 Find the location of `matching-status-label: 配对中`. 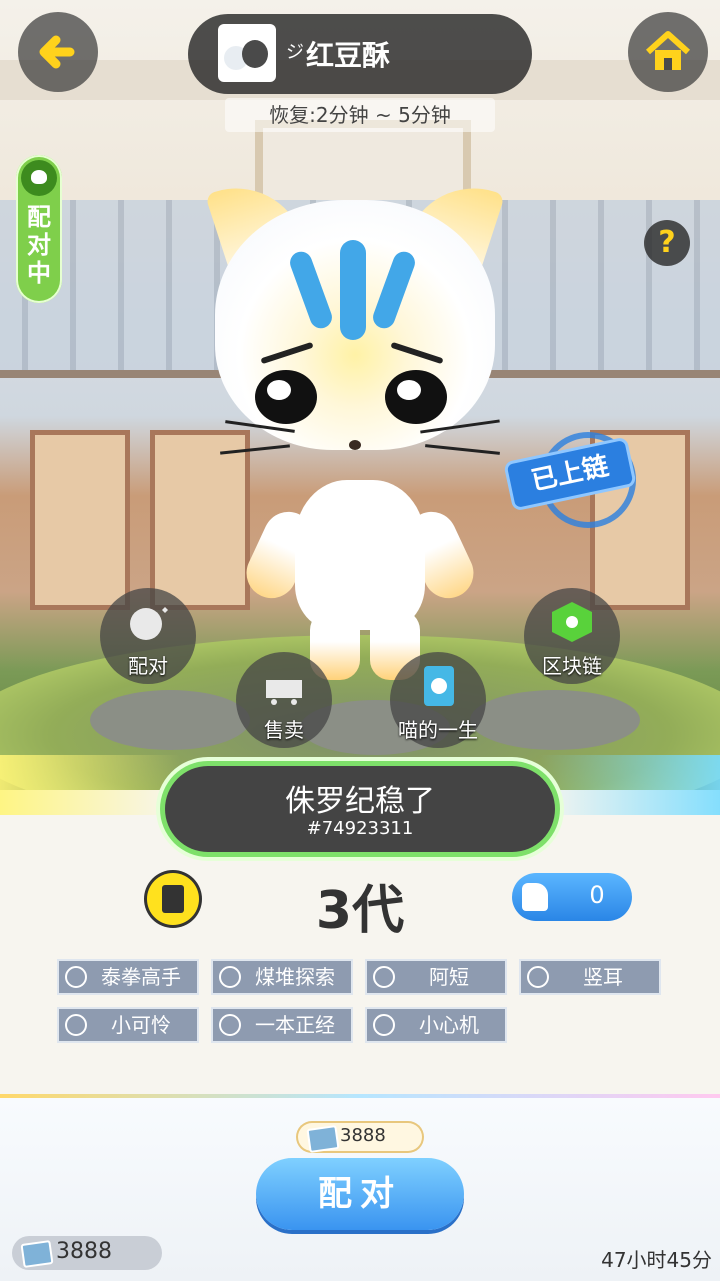

matching-status-label: 配对中 is located at coordinates (39, 245).